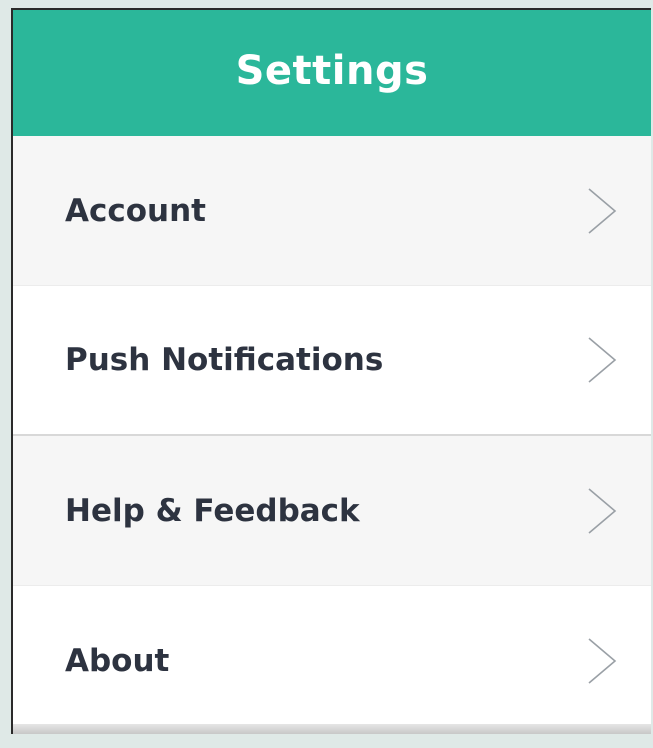 The width and height of the screenshot is (653, 748). I want to click on settings-item-label: About, so click(117, 661).